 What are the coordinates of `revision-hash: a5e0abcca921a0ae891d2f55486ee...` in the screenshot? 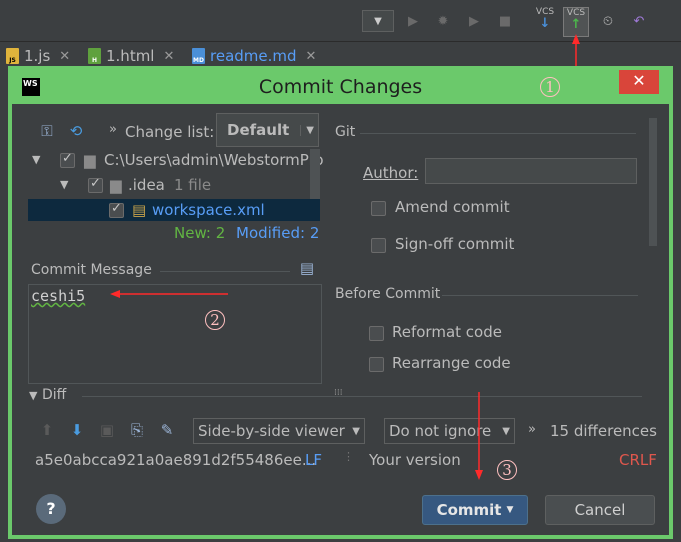 It's located at (176, 460).